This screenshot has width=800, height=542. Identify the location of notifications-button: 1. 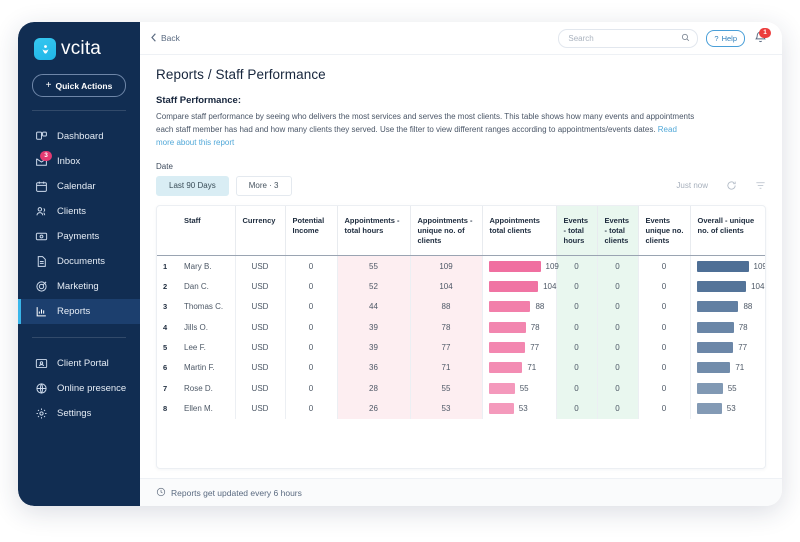
(762, 37).